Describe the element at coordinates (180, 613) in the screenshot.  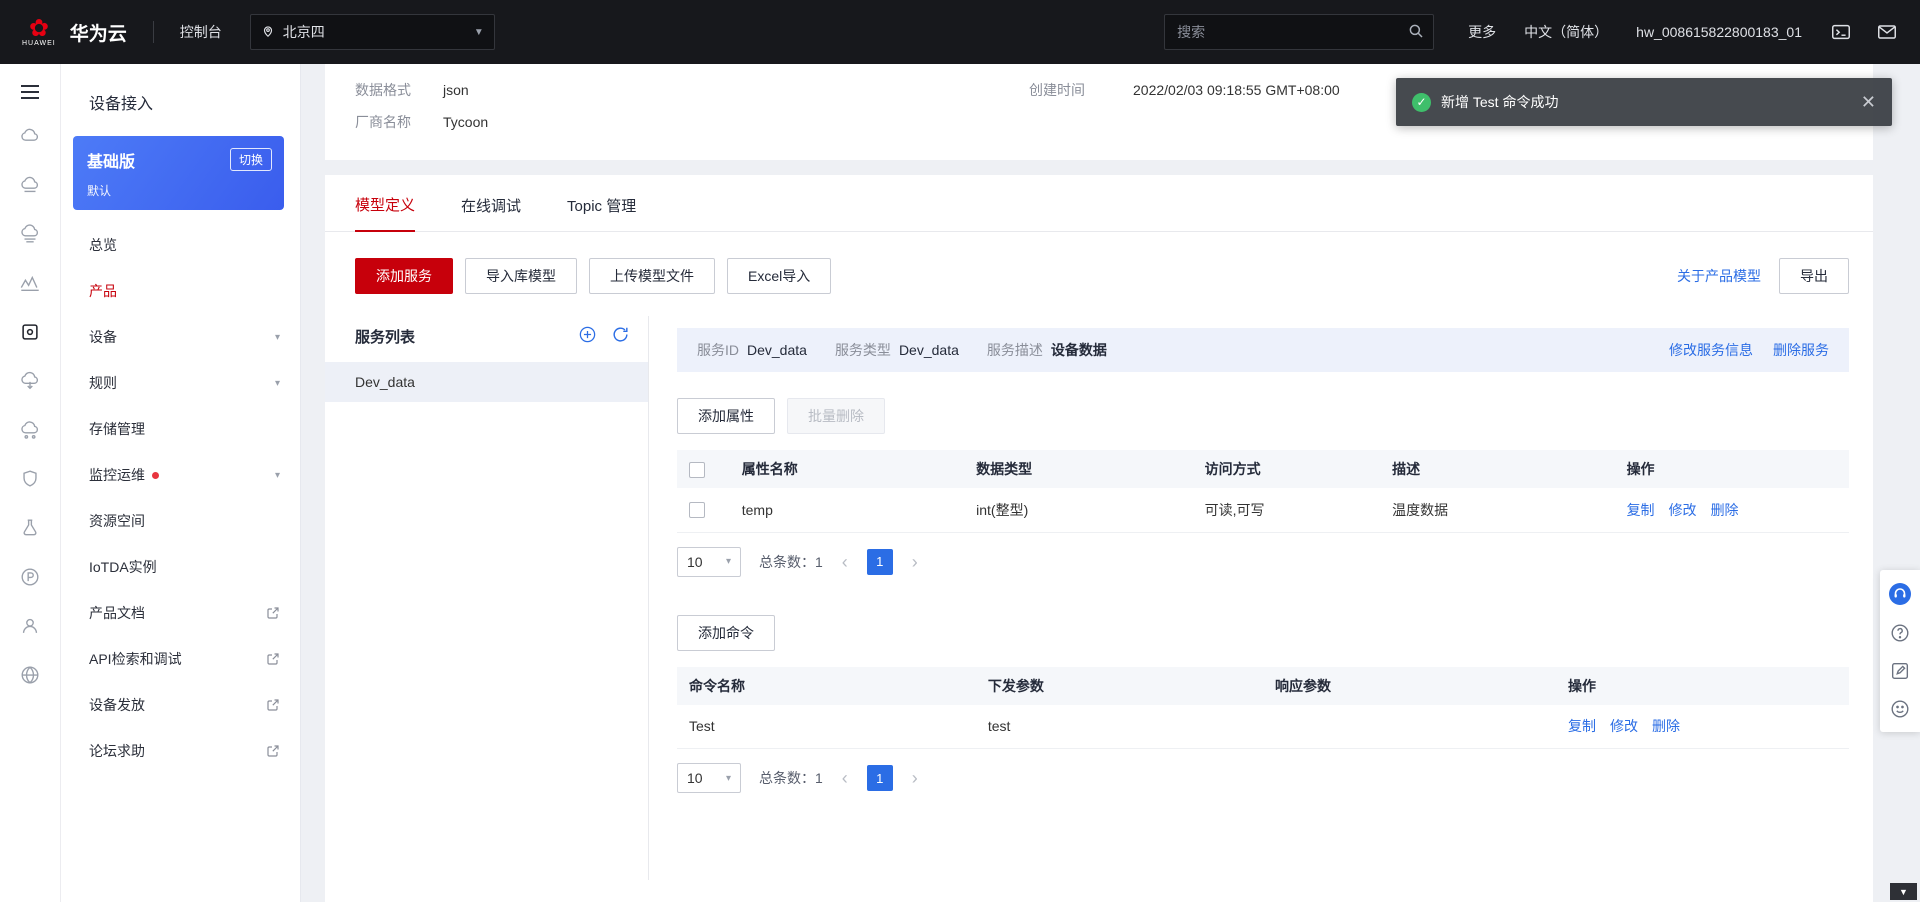
I see `sidebar-item-product-docs: 产品文档` at that location.